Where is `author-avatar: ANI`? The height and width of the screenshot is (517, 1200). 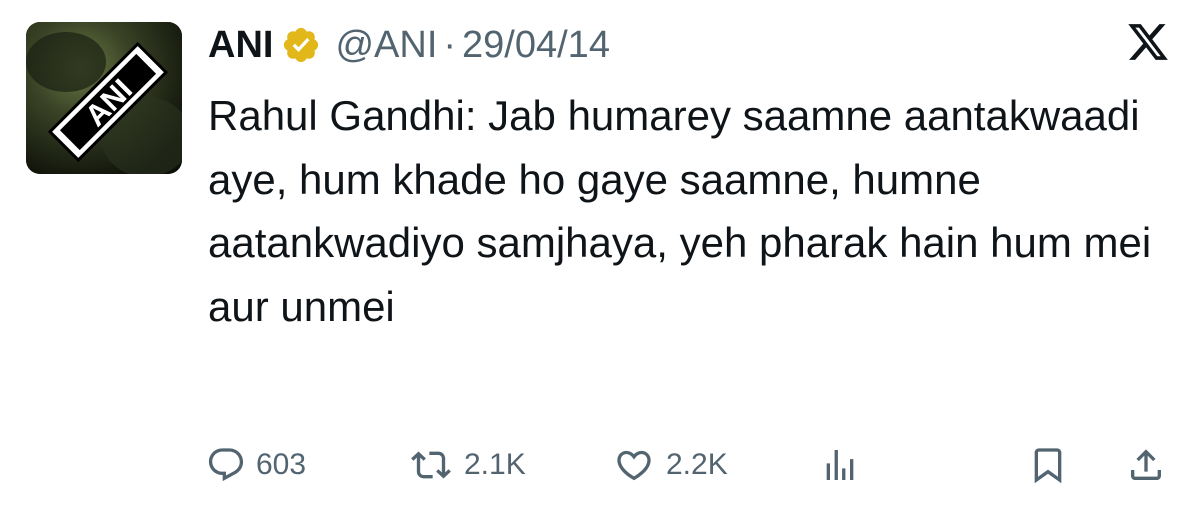 author-avatar: ANI is located at coordinates (104, 98).